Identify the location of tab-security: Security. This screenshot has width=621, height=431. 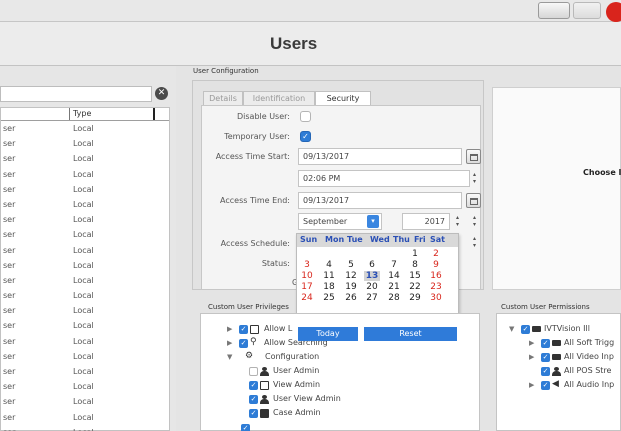
(343, 98).